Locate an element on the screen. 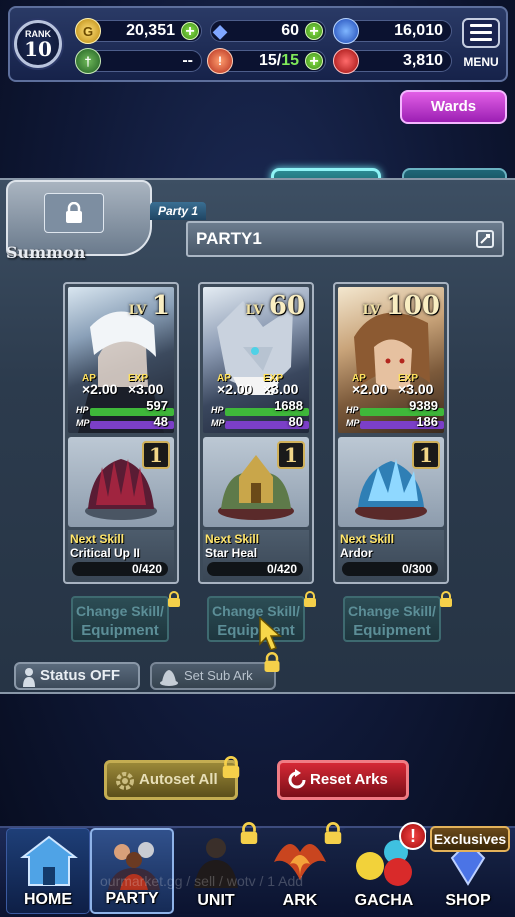 The height and width of the screenshot is (917, 515). nav-unit-label: UNIT is located at coordinates (216, 900).